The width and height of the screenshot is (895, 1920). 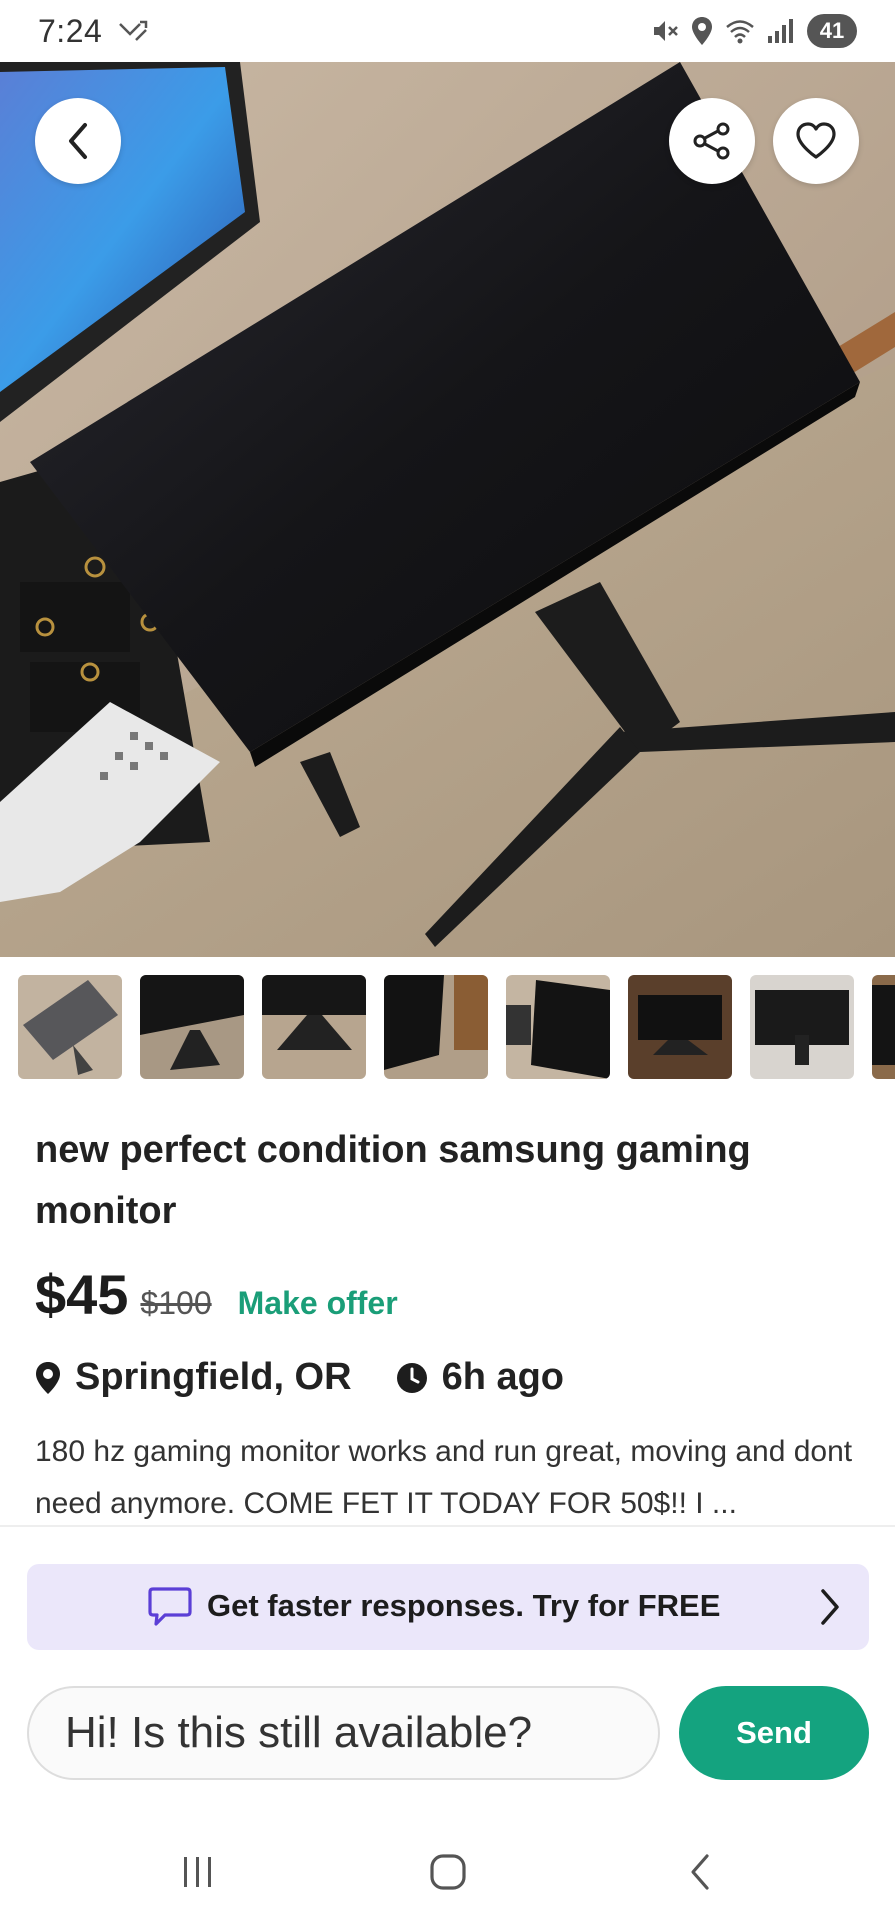 What do you see at coordinates (464, 1605) in the screenshot?
I see `promo-text: Get faster responses. Try for FREE` at bounding box center [464, 1605].